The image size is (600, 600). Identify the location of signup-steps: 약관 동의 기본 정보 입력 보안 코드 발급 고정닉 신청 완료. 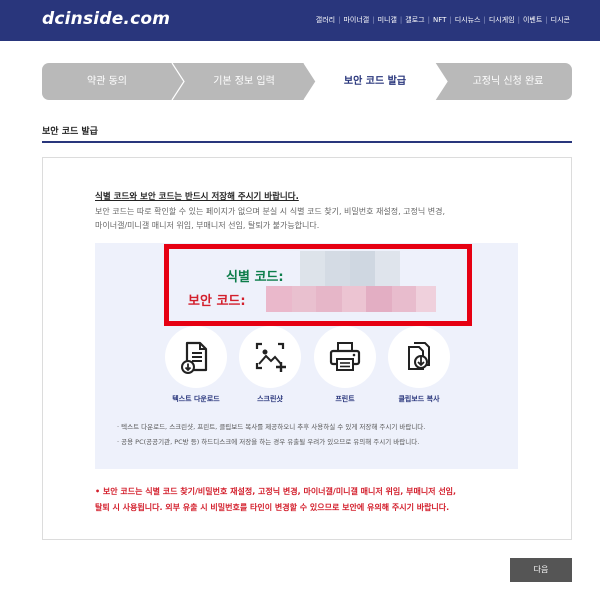
(307, 81).